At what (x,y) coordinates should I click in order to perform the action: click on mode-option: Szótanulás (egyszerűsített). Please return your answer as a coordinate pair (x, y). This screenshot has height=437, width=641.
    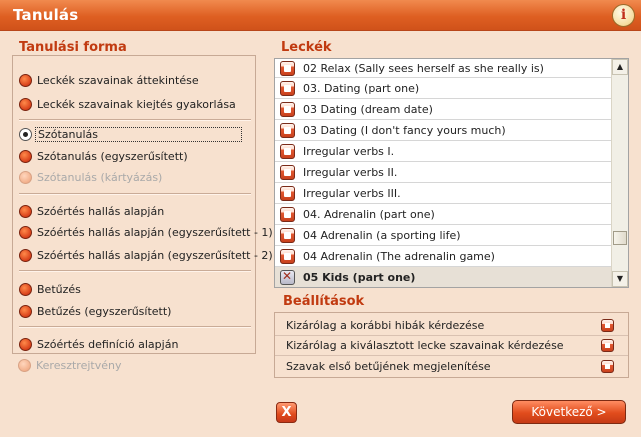
    Looking at the image, I should click on (103, 156).